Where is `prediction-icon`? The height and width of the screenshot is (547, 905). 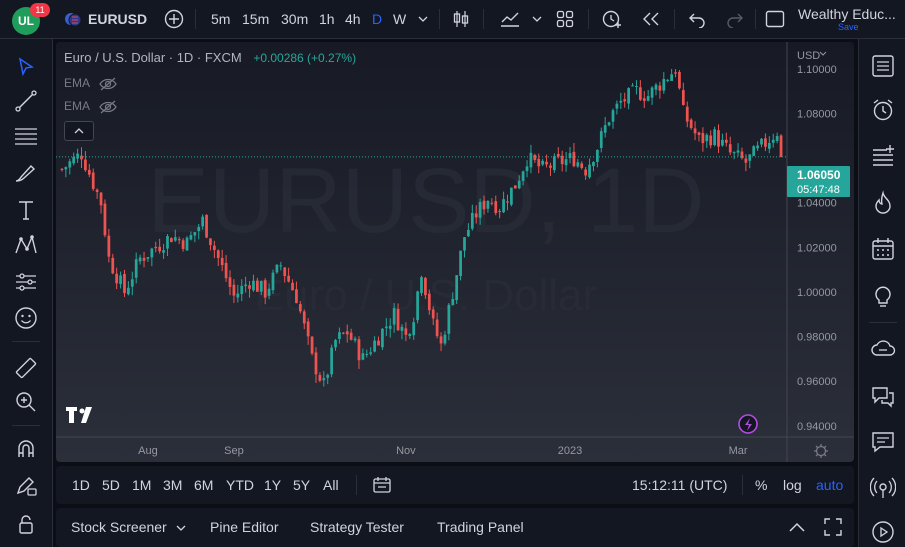
prediction-icon is located at coordinates (26, 282).